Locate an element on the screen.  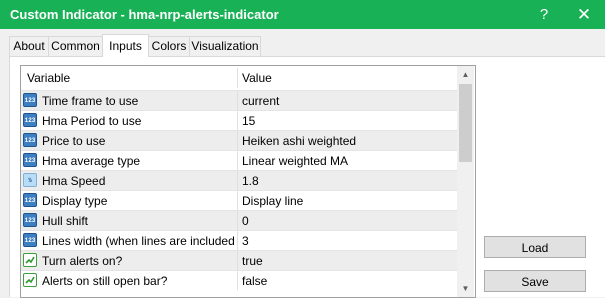
table-row: 123 Price to use Heiken ashi weighted is located at coordinates (239, 140).